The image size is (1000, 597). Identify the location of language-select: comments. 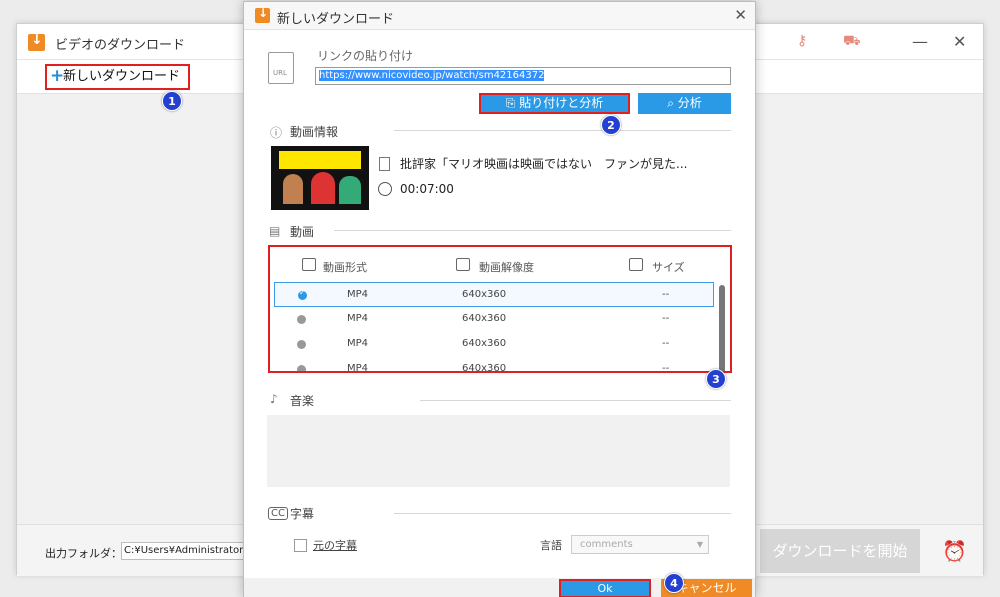
(640, 544).